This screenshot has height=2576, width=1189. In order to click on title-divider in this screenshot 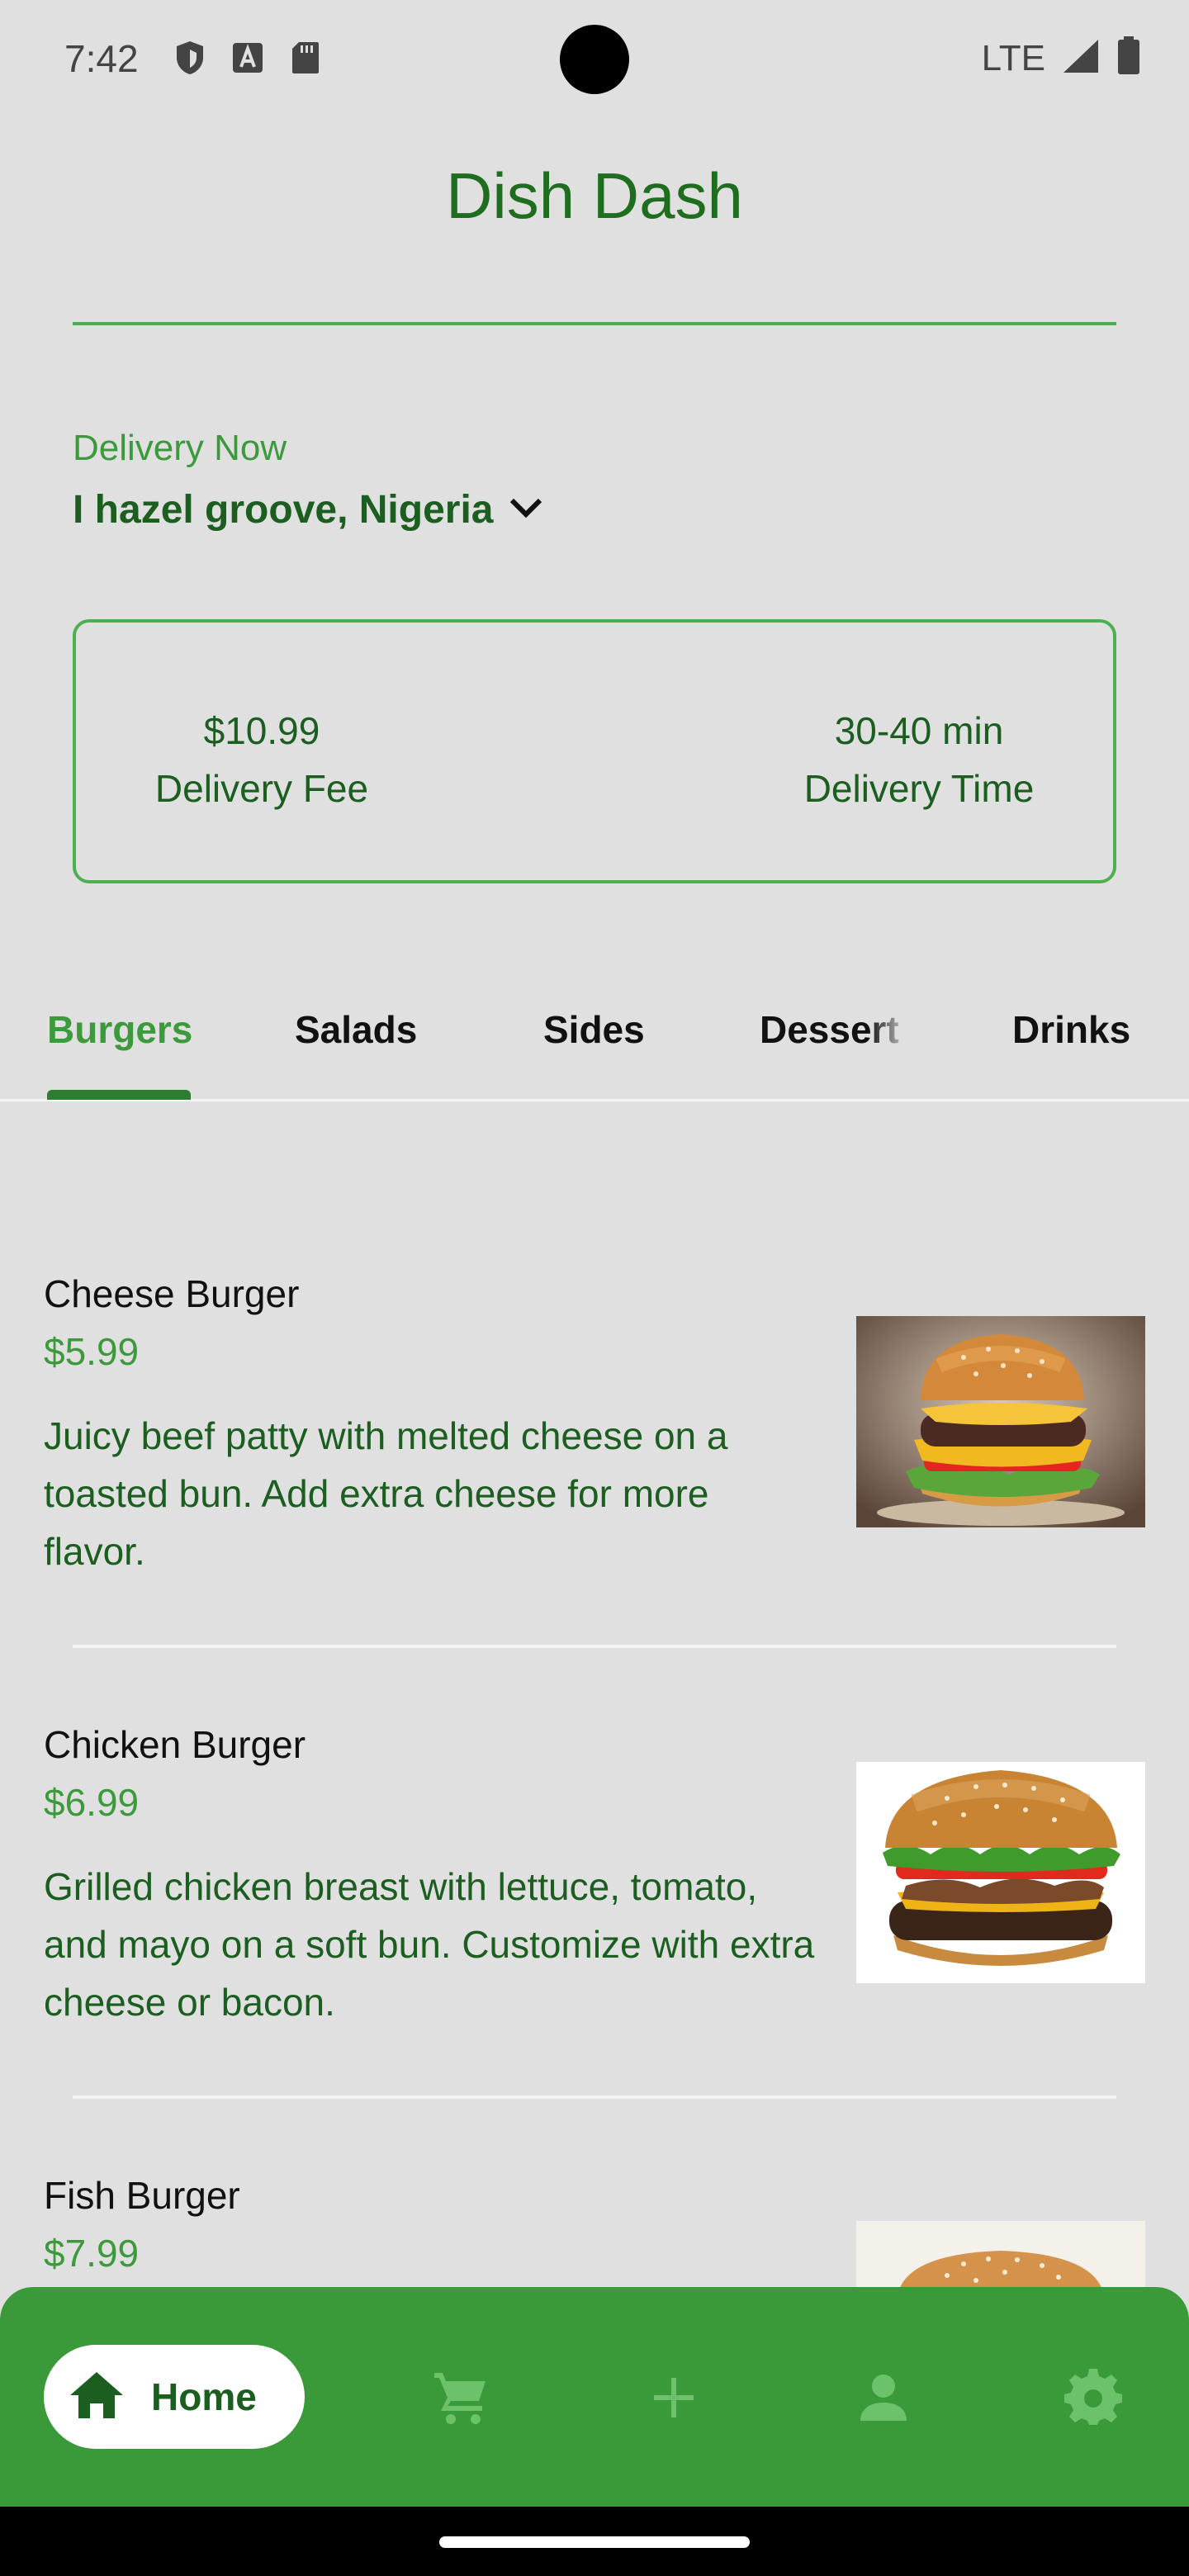, I will do `click(594, 323)`.